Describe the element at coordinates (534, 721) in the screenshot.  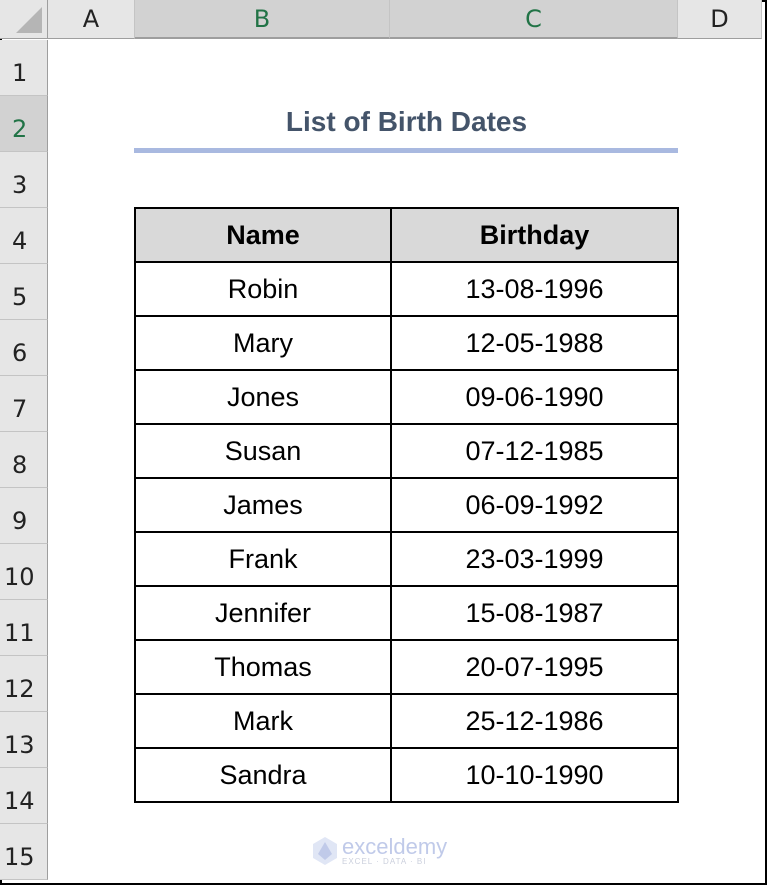
I see `birthday-cell: 25-12-1986` at that location.